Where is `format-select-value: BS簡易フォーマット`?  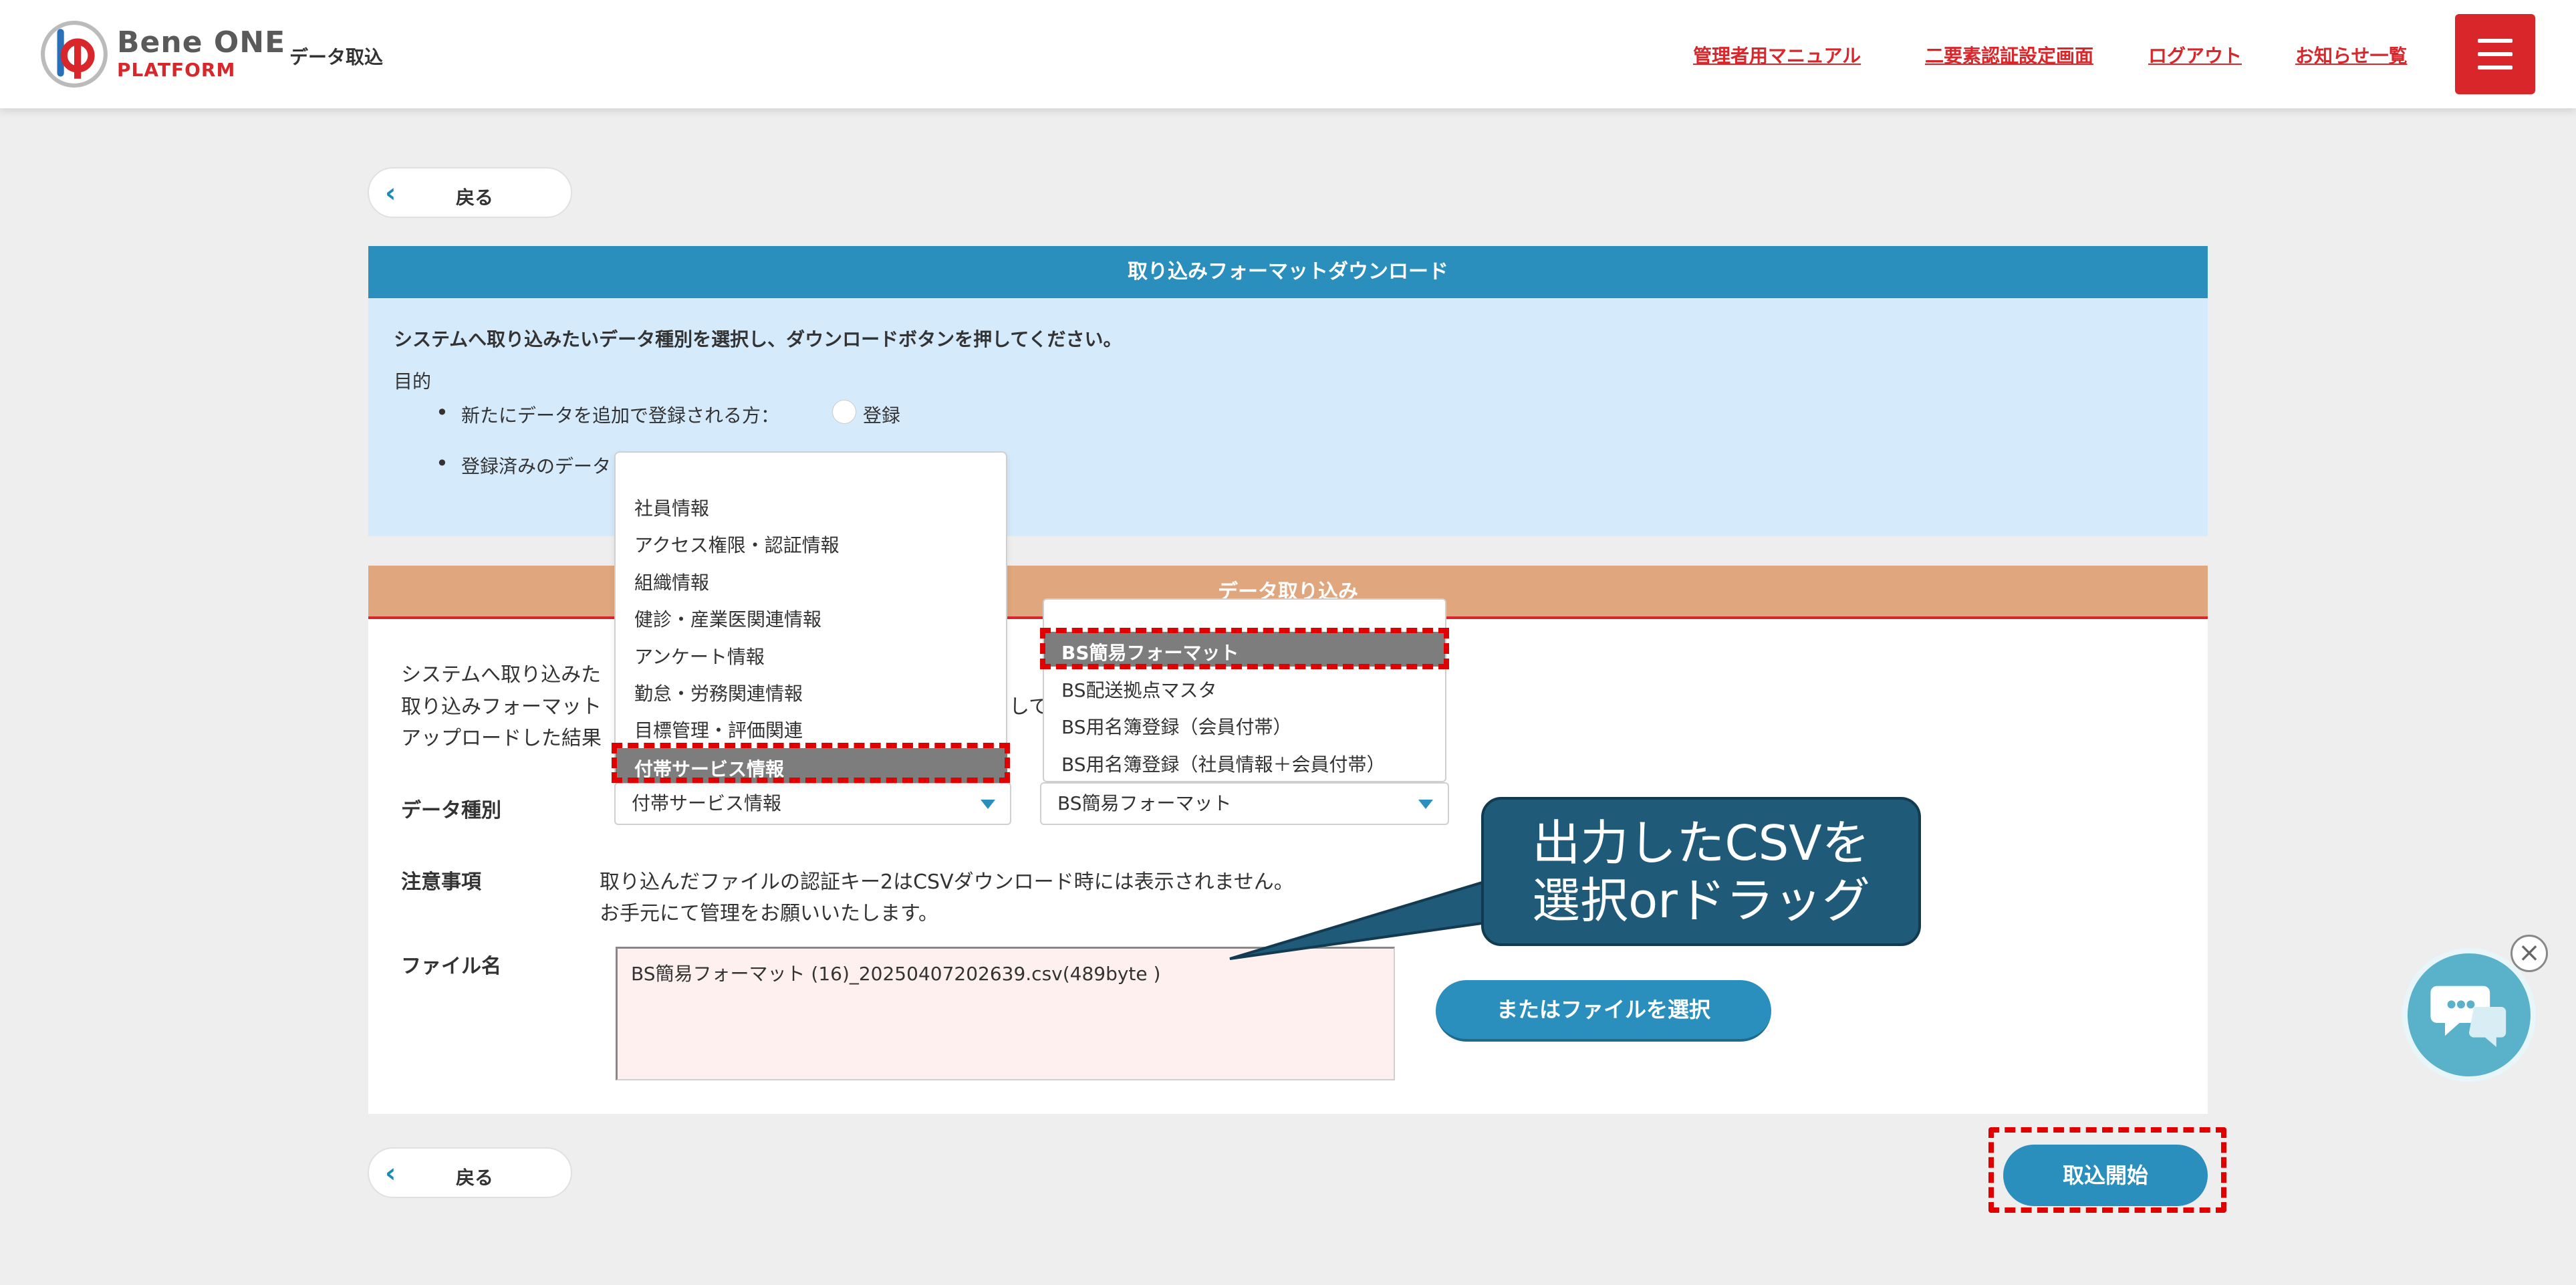
format-select-value: BS簡易フォーマット is located at coordinates (1145, 803).